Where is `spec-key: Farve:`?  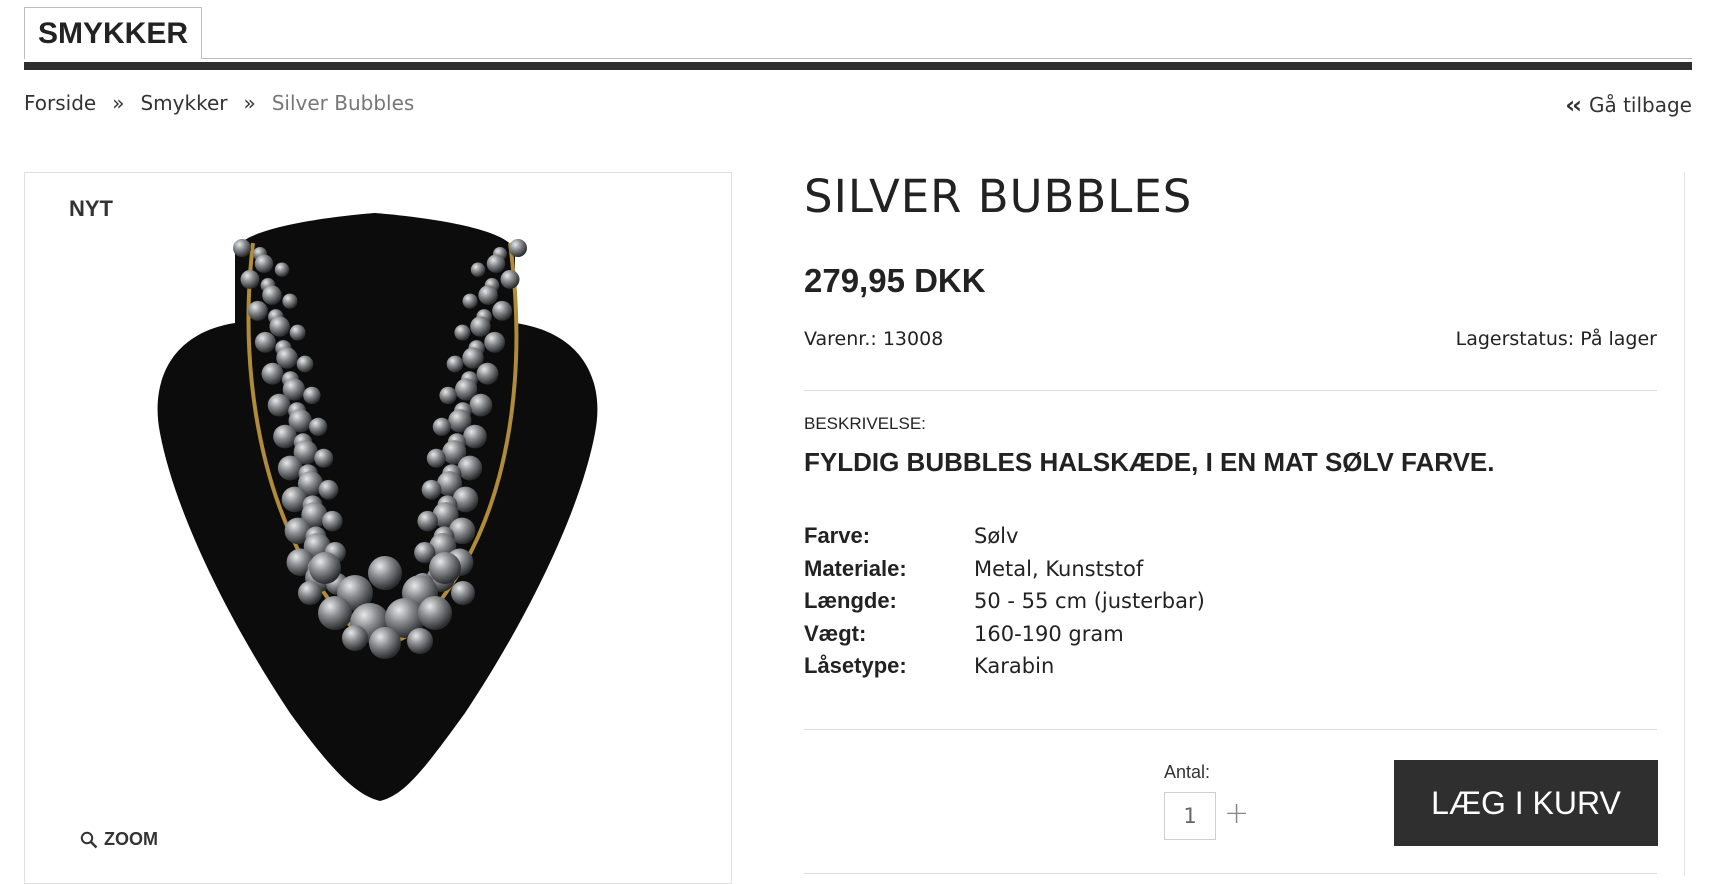 spec-key: Farve: is located at coordinates (837, 536).